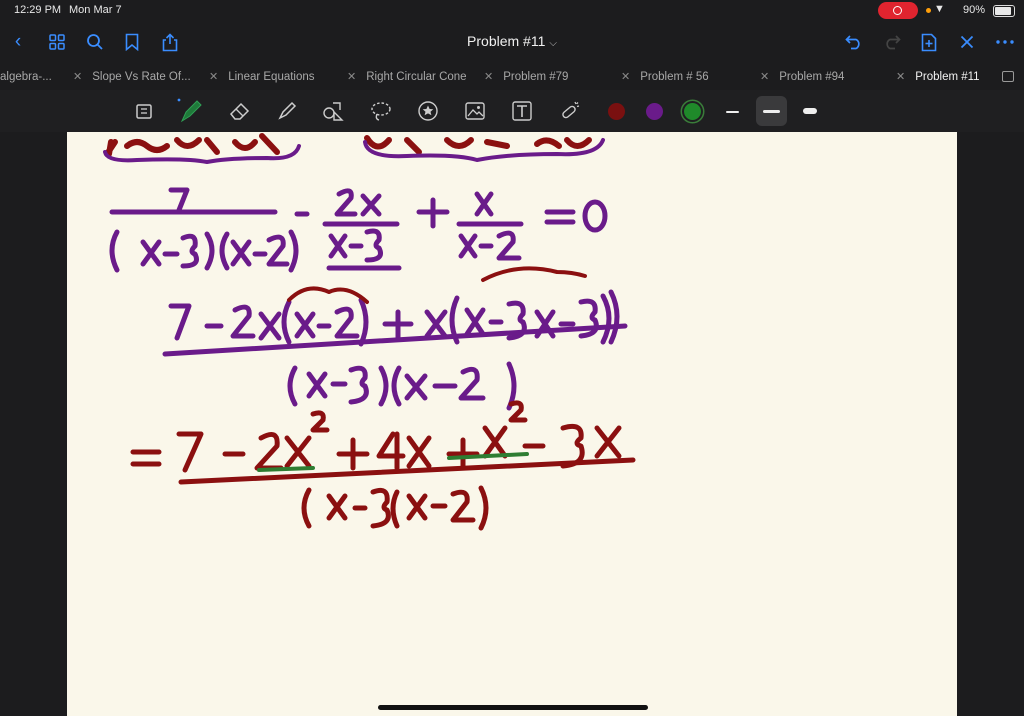 This screenshot has width=1024, height=716. I want to click on status-bar: 12:29 PM Mon Mar 7 ▼ 90%, so click(512, 11).